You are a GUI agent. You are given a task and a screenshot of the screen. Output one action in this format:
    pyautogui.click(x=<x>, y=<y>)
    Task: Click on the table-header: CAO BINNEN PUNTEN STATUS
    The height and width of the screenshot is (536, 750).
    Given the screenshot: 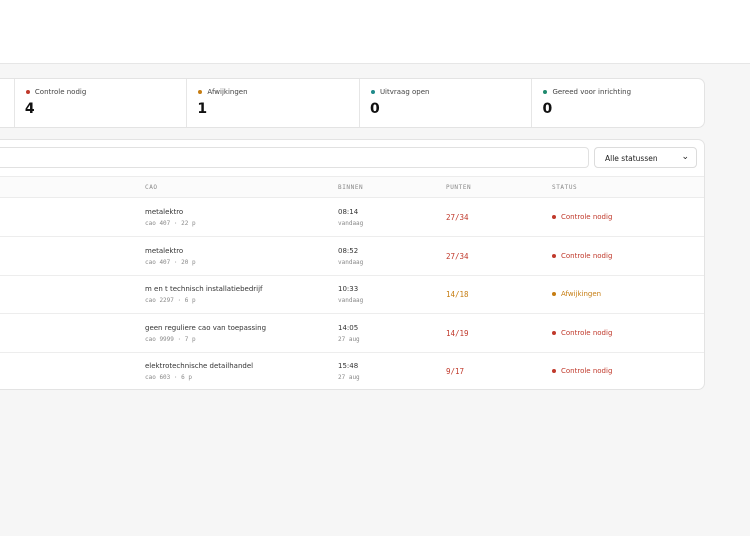 What is the action you would take?
    pyautogui.click(x=352, y=187)
    